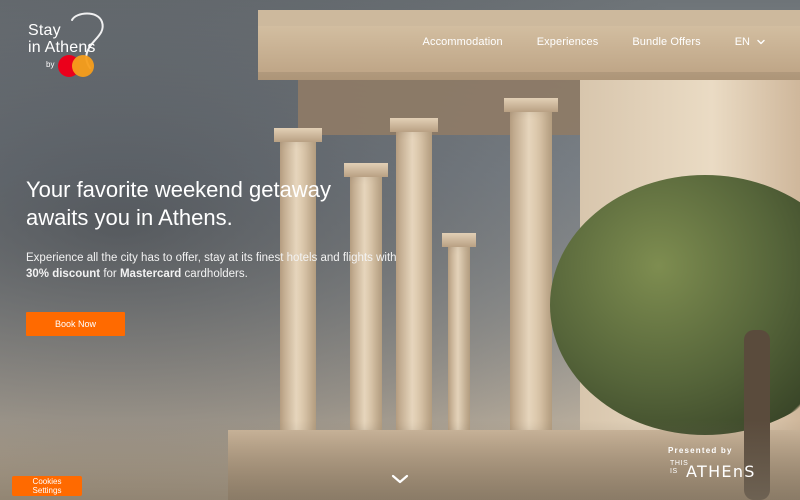  I want to click on logo-line-3: by, so click(50, 64).